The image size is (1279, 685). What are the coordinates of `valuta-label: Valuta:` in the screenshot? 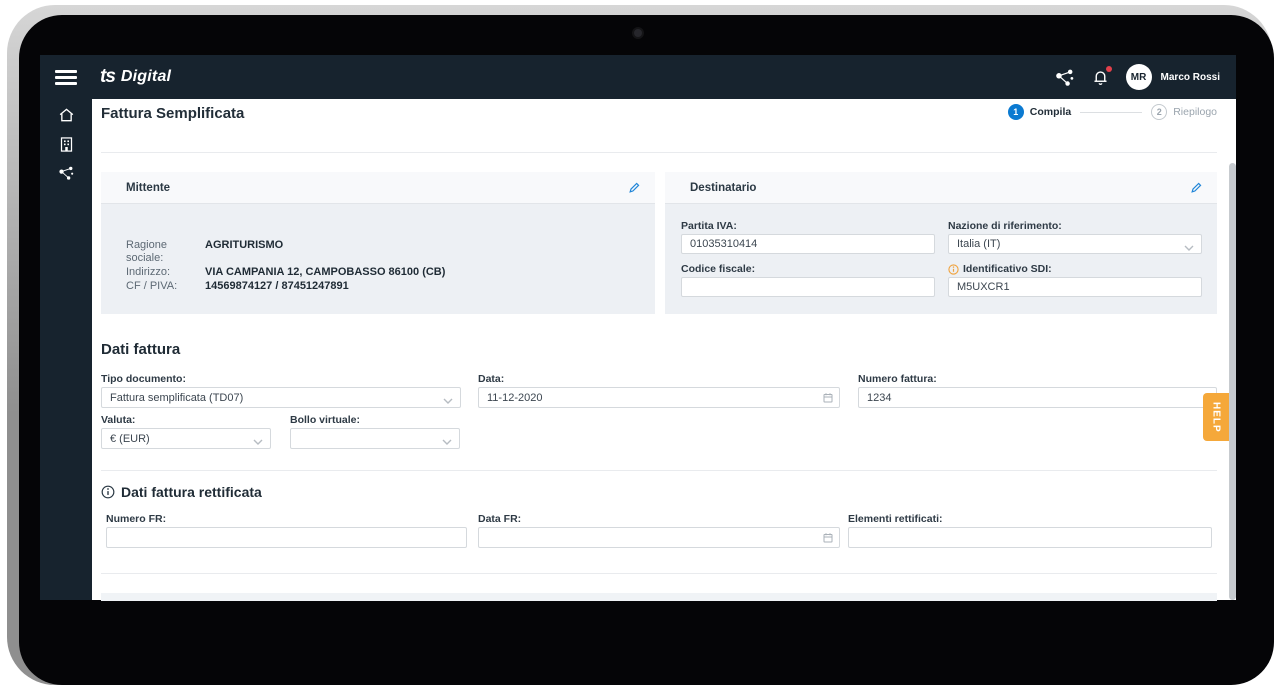 It's located at (118, 420).